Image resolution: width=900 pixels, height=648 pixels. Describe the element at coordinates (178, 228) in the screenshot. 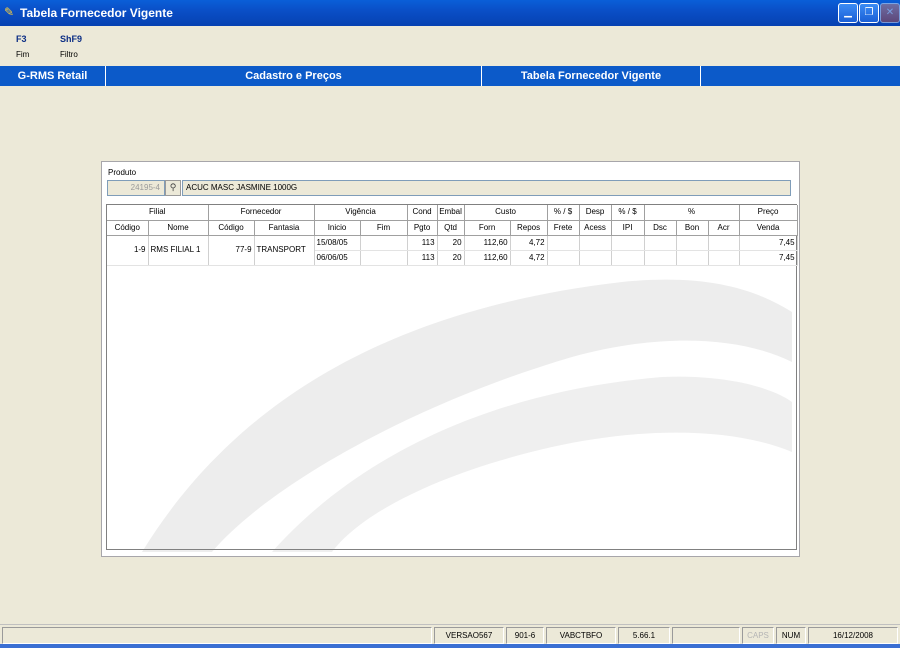

I see `column-header: Nome` at that location.